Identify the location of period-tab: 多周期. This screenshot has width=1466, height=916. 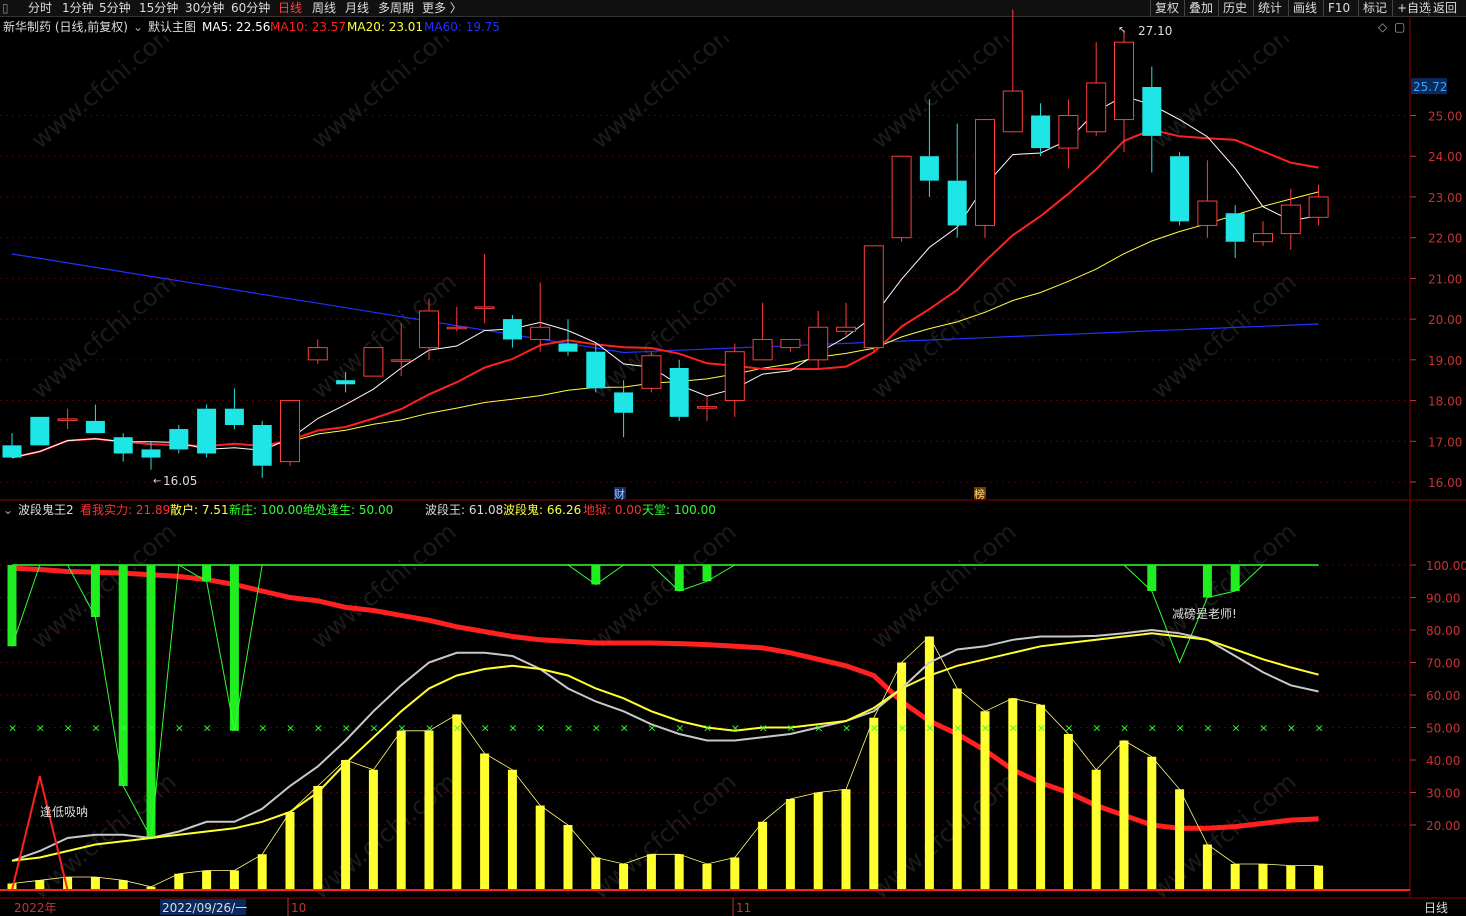
(396, 8).